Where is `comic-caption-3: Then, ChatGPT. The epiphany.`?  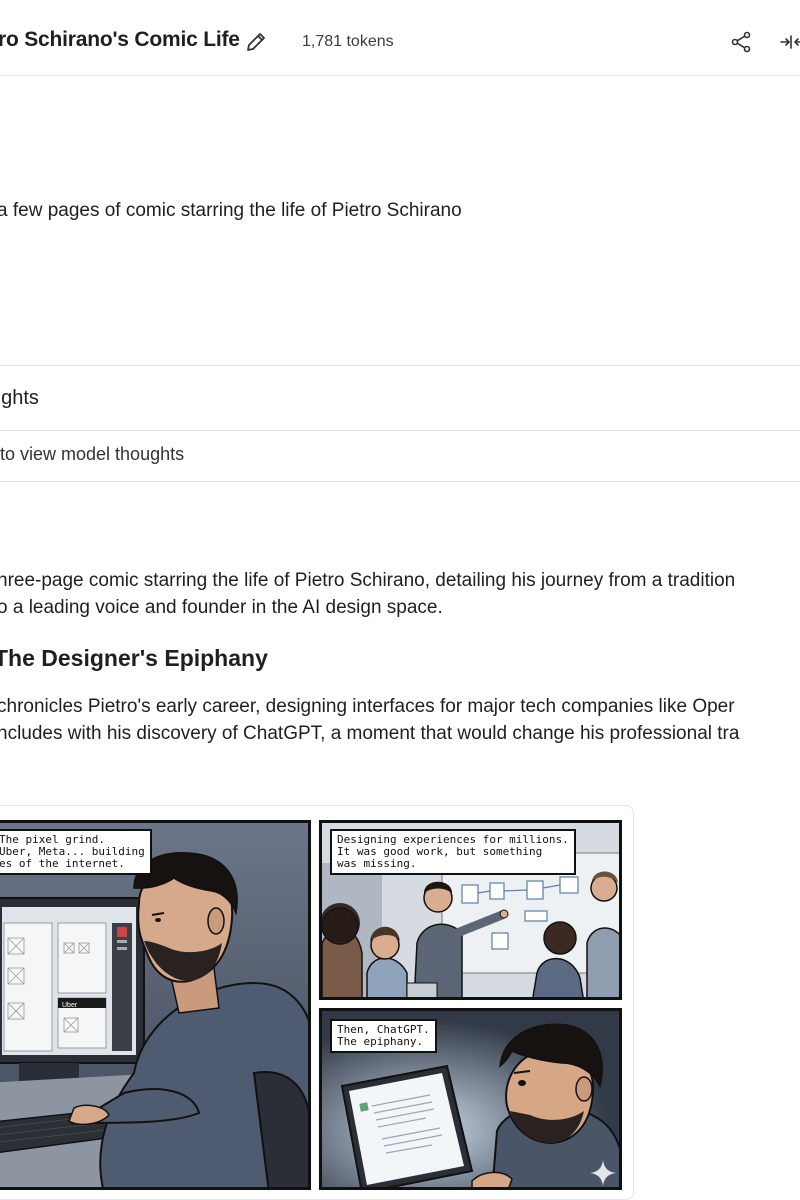 comic-caption-3: Then, ChatGPT. The epiphany. is located at coordinates (383, 1036).